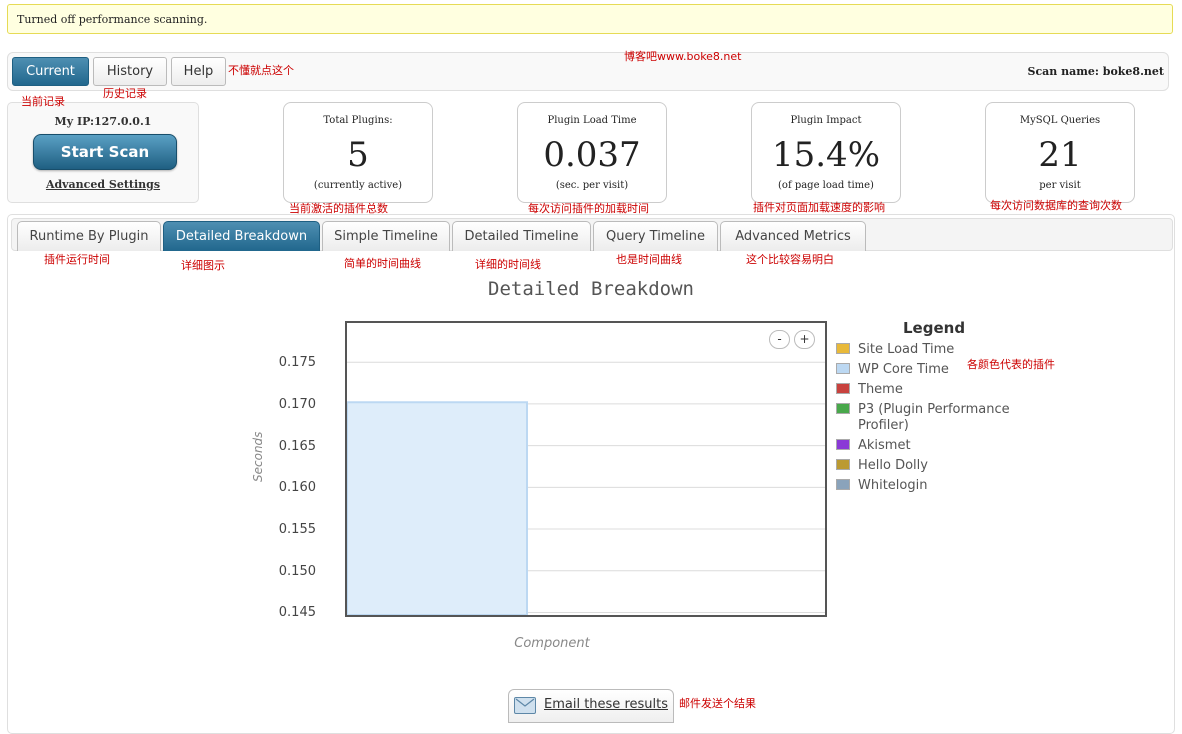  Describe the element at coordinates (386, 236) in the screenshot. I see `tab-simple-timeline: Simple Timeline` at that location.